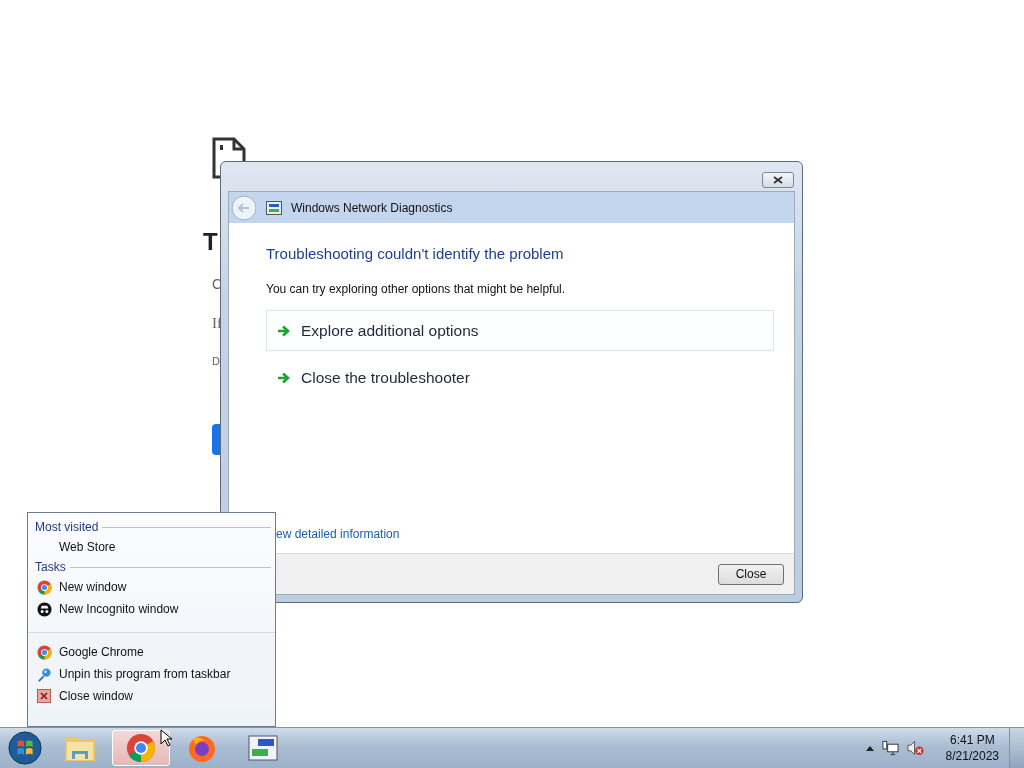 The image size is (1024, 768). Describe the element at coordinates (151, 674) in the screenshot. I see `menu-item: Unpin this program from taskbar` at that location.